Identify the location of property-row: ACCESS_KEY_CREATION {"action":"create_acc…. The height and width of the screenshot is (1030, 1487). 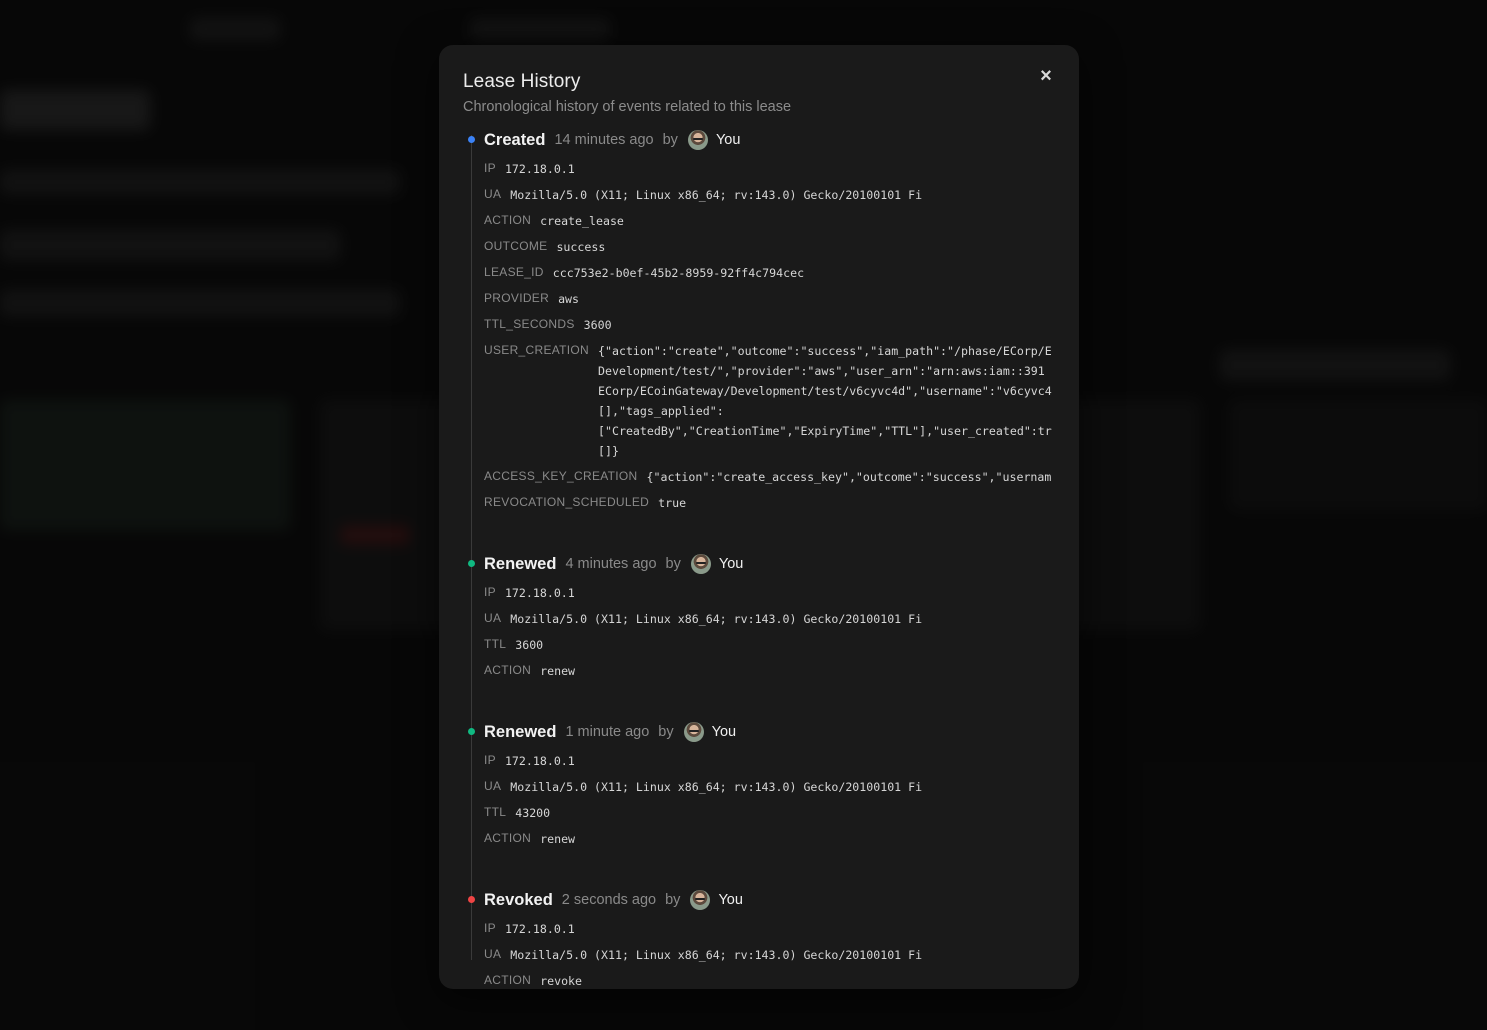
(769, 477).